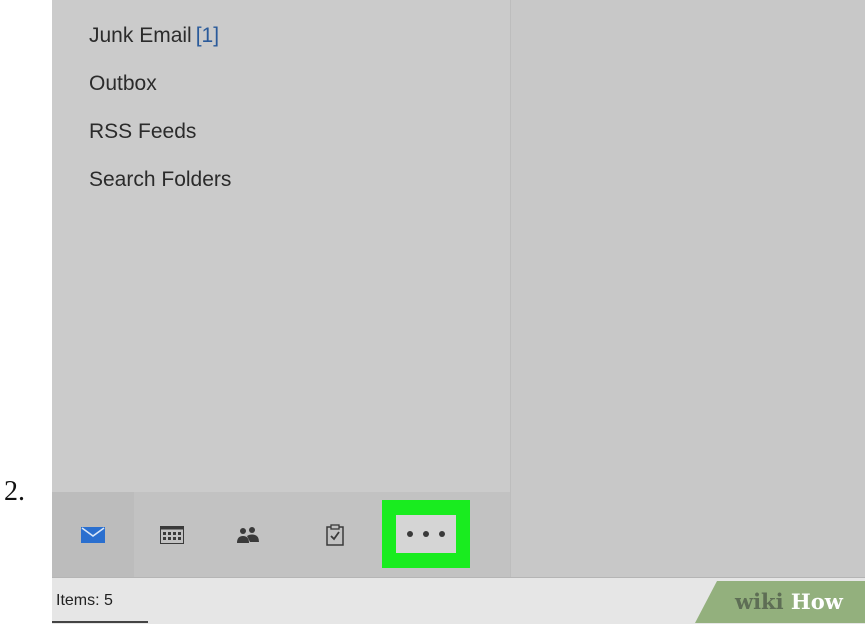 The width and height of the screenshot is (865, 624). I want to click on mail-button, so click(93, 534).